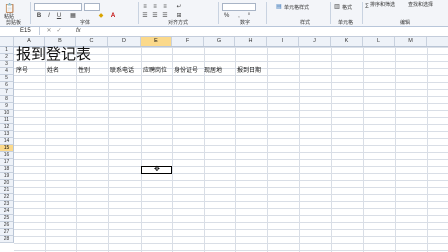 The image size is (448, 252). What do you see at coordinates (7, 239) in the screenshot?
I see `row-header-28: 28` at bounding box center [7, 239].